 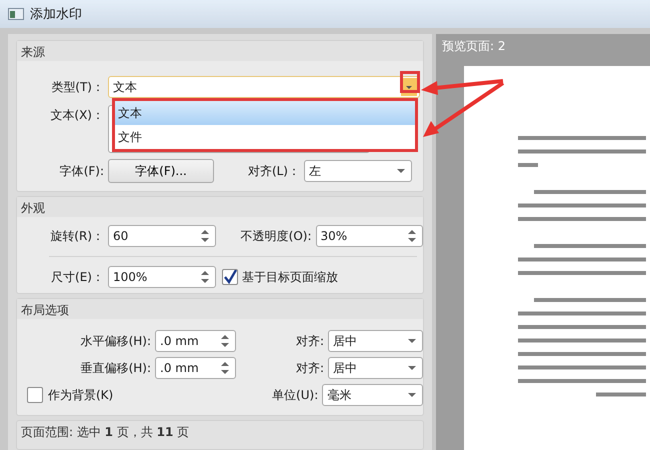 I want to click on field-label: 字体(F):, so click(x=81, y=171).